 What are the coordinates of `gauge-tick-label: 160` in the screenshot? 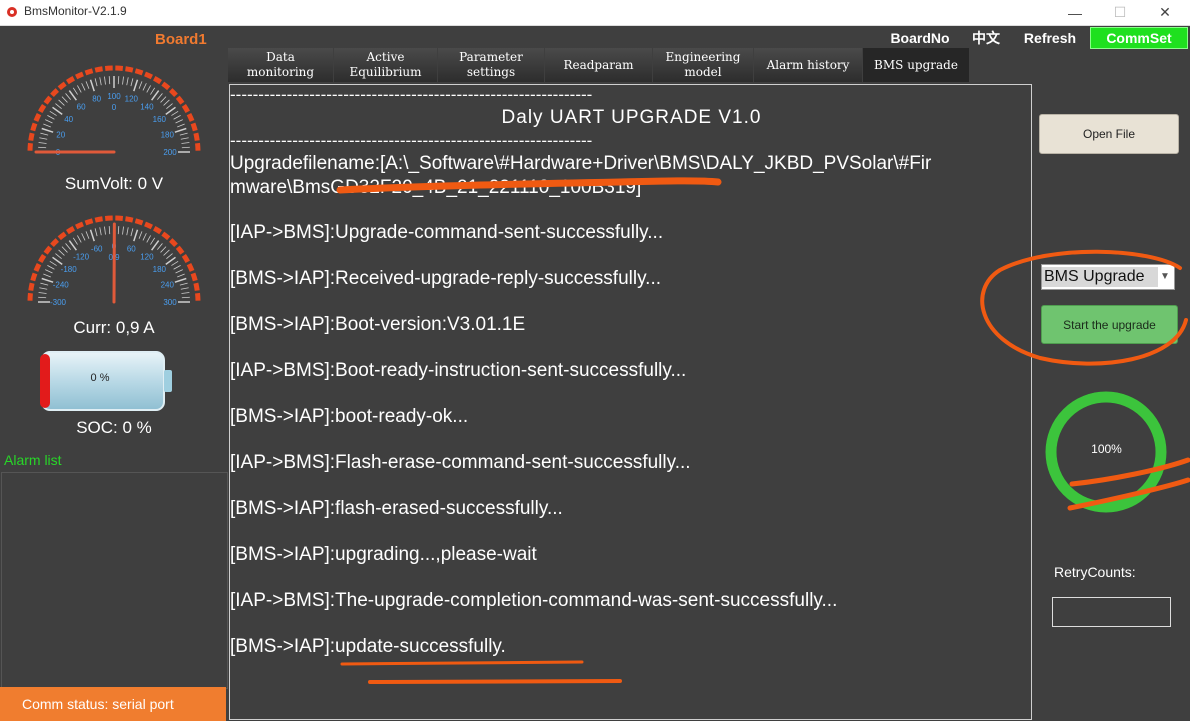 It's located at (160, 119).